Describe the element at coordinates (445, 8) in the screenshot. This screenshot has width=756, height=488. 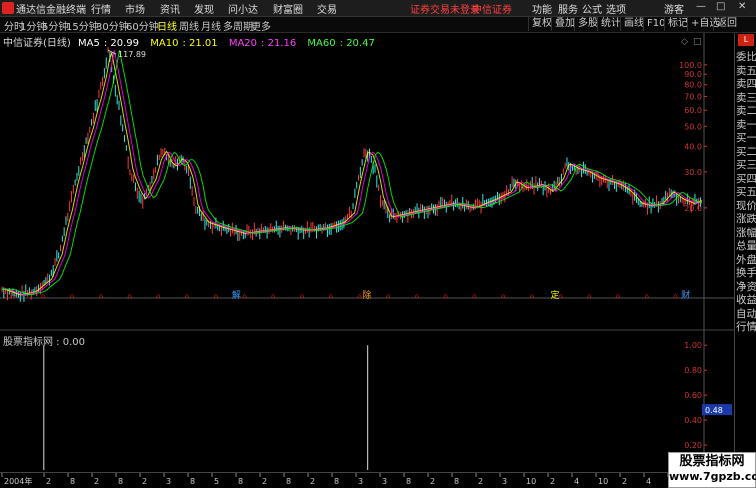
I see `login-notice: 证券交易未登录` at that location.